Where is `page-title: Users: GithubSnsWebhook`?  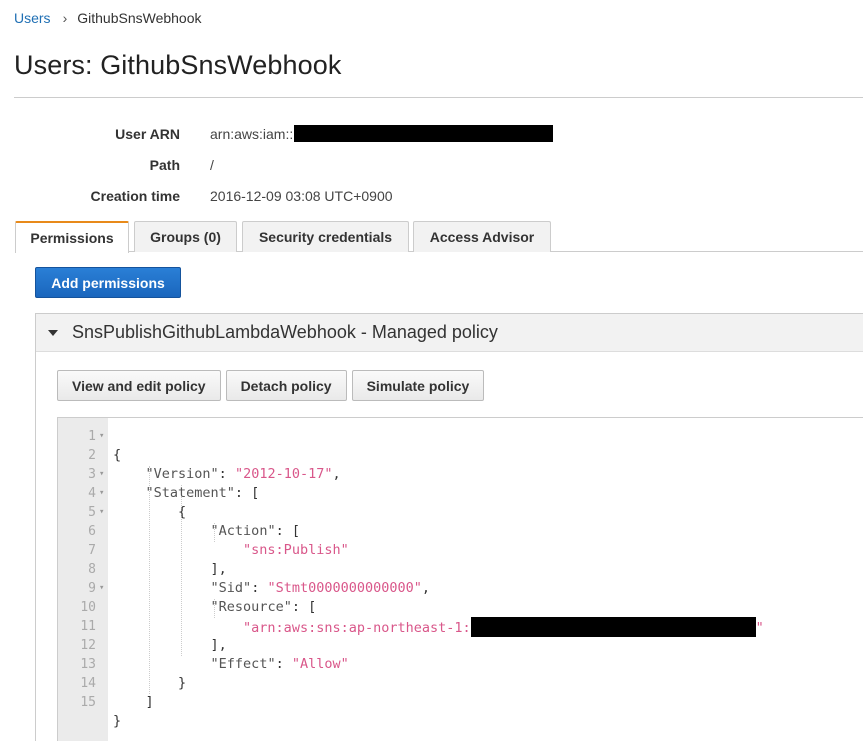 page-title: Users: GithubSnsWebhook is located at coordinates (178, 65).